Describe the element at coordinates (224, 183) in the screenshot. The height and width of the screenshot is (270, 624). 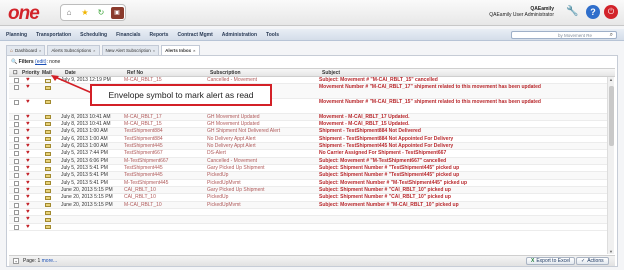
I see `row-subscription: PickedUpMvmt` at that location.